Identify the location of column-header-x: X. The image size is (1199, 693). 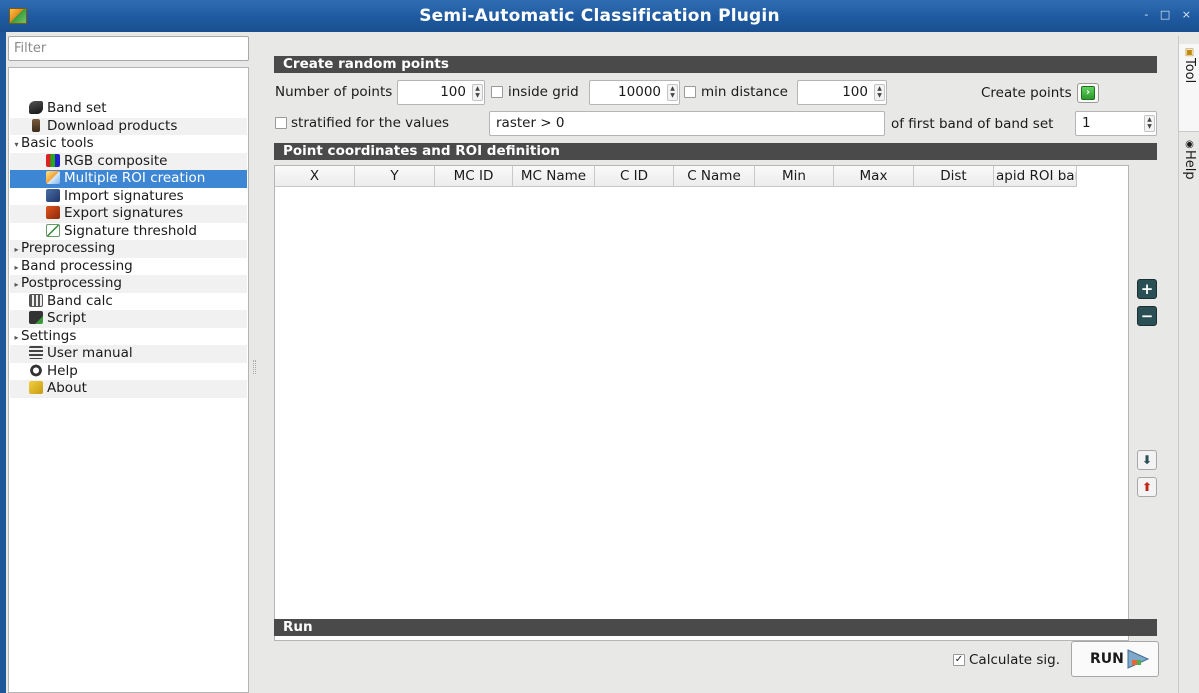
(315, 176).